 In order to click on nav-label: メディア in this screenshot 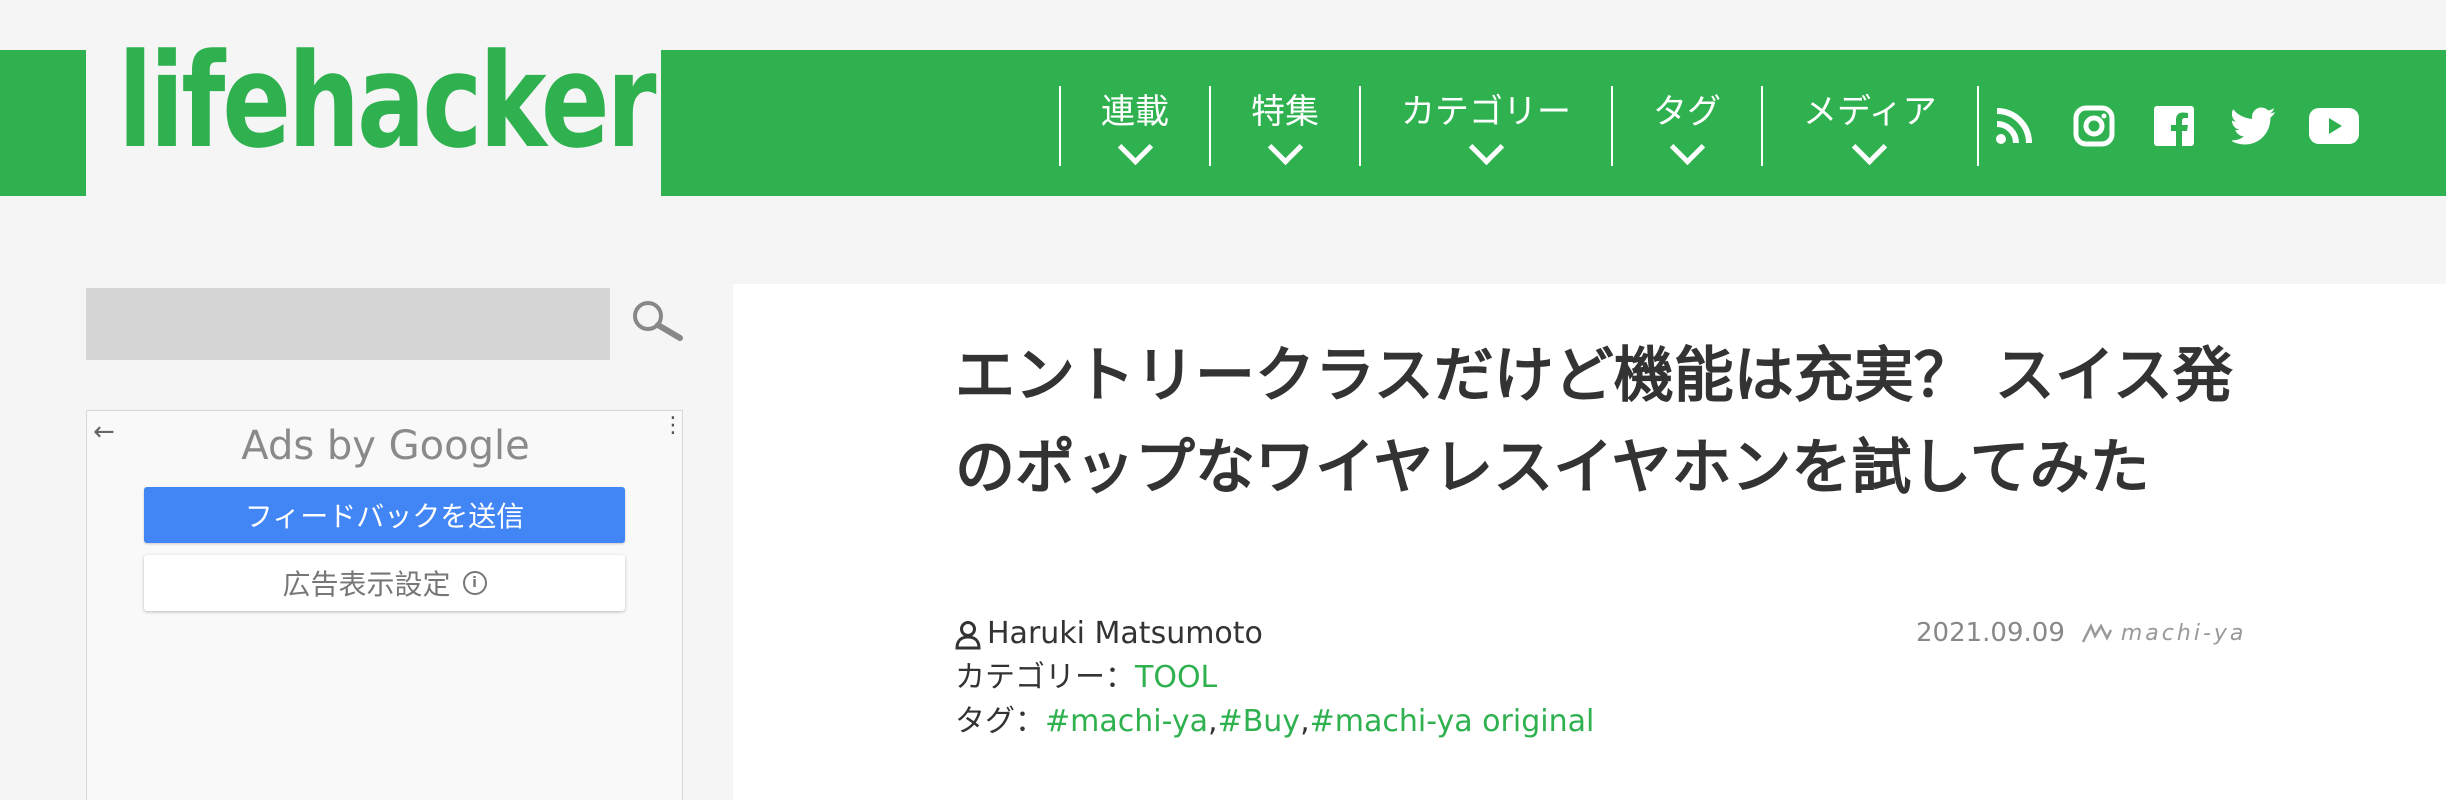, I will do `click(1870, 112)`.